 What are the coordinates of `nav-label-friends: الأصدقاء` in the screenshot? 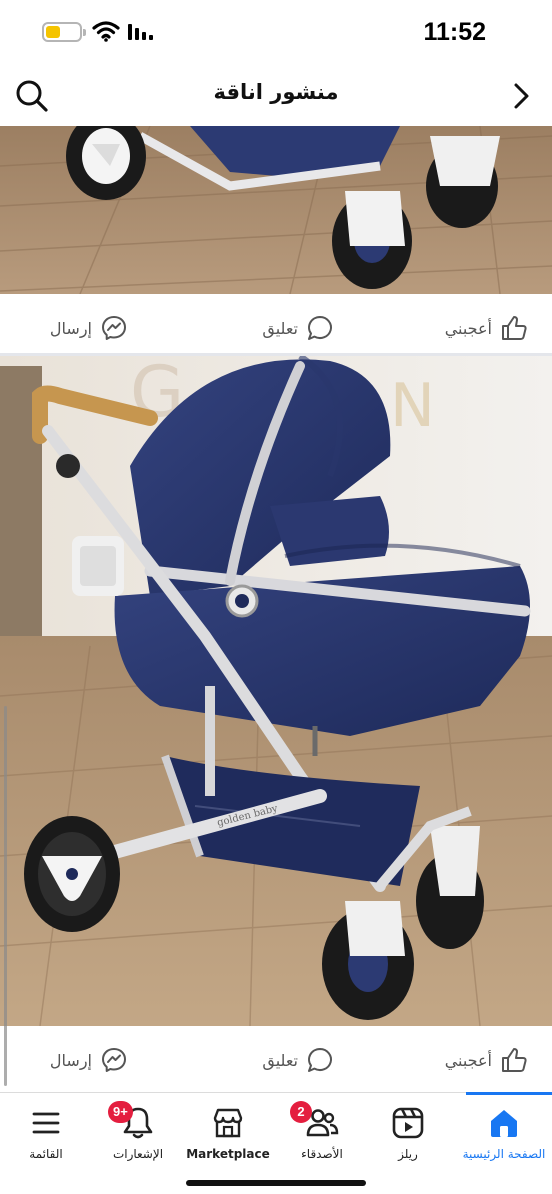 It's located at (322, 1154).